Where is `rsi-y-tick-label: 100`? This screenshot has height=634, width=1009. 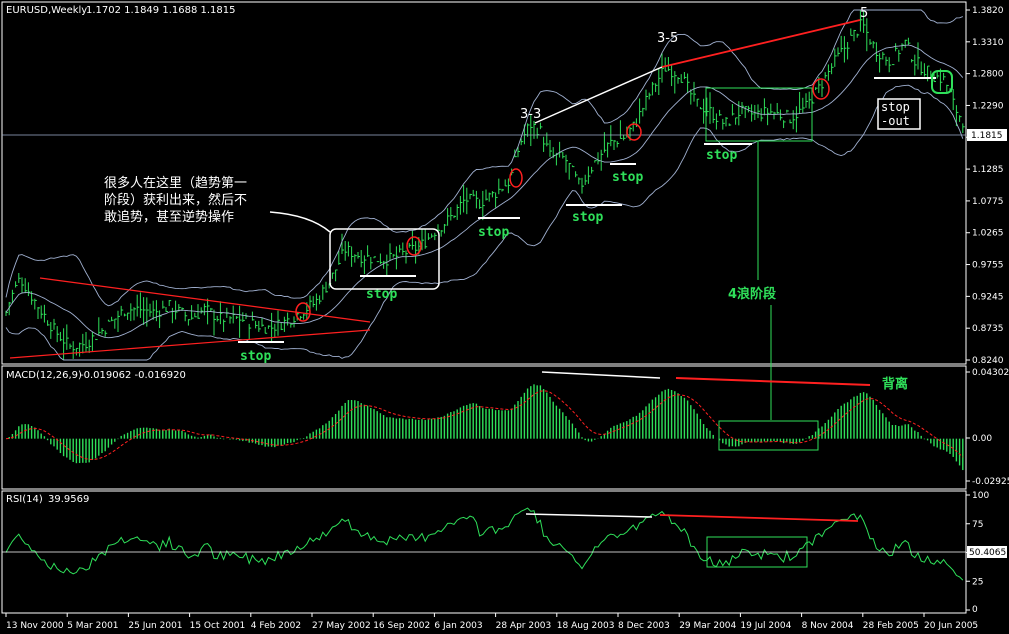 rsi-y-tick-label: 100 is located at coordinates (980, 496).